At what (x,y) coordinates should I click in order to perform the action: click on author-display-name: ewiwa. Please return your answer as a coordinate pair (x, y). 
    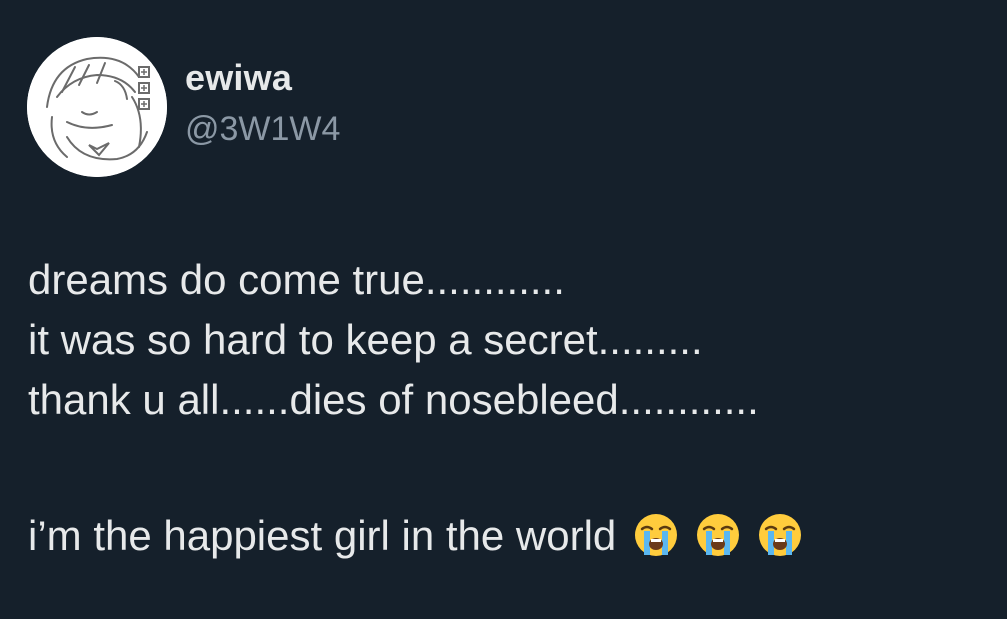
    Looking at the image, I should click on (238, 78).